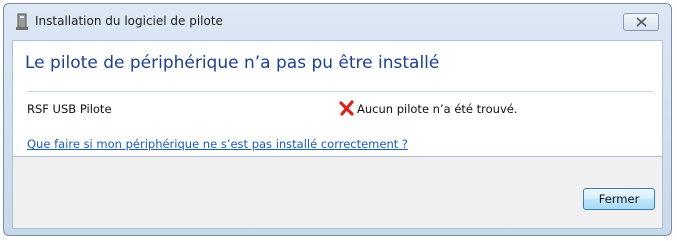 This screenshot has width=677, height=241. What do you see at coordinates (619, 199) in the screenshot?
I see `close-button: Fermer` at bounding box center [619, 199].